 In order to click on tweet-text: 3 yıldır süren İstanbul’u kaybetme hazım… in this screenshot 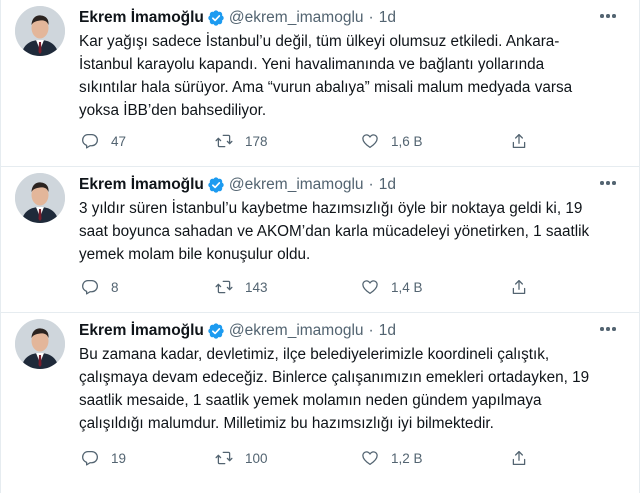, I will do `click(334, 231)`.